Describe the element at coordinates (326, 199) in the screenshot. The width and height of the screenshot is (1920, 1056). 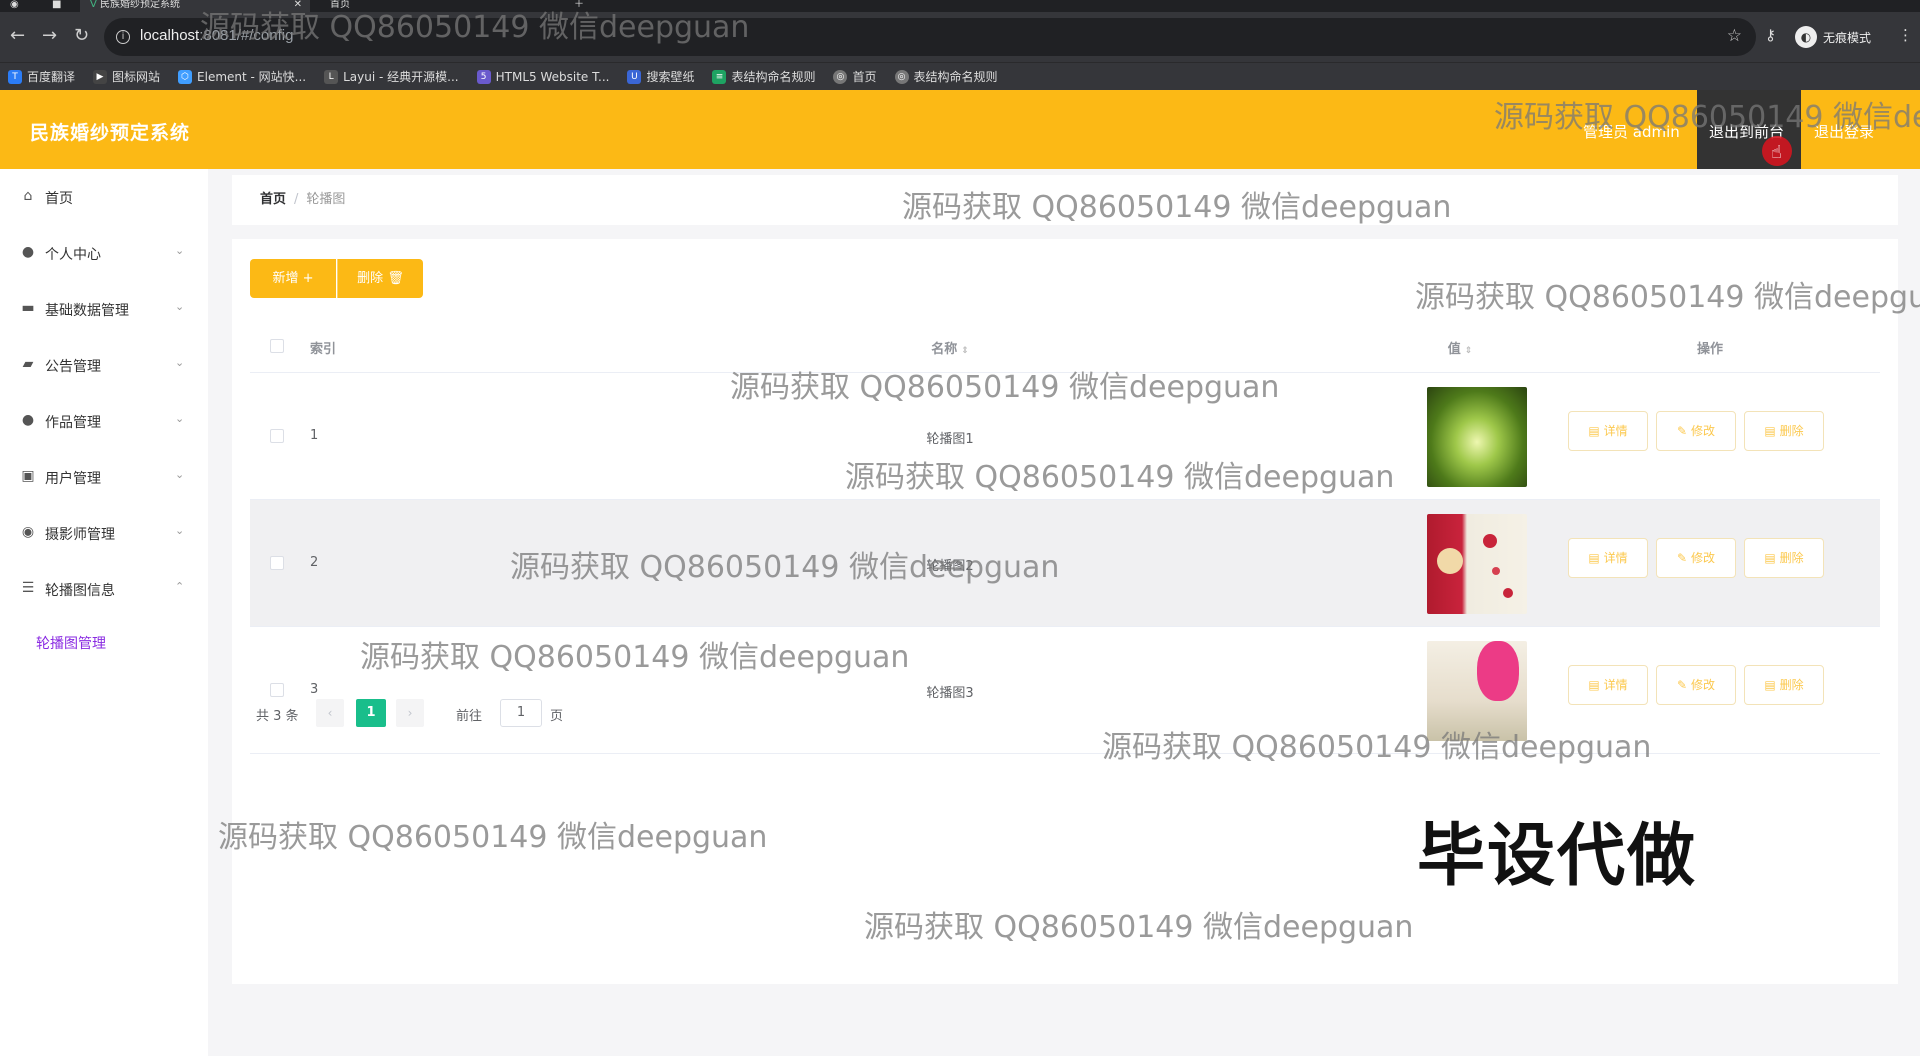
I see `breadcrumb-current: 轮播图` at that location.